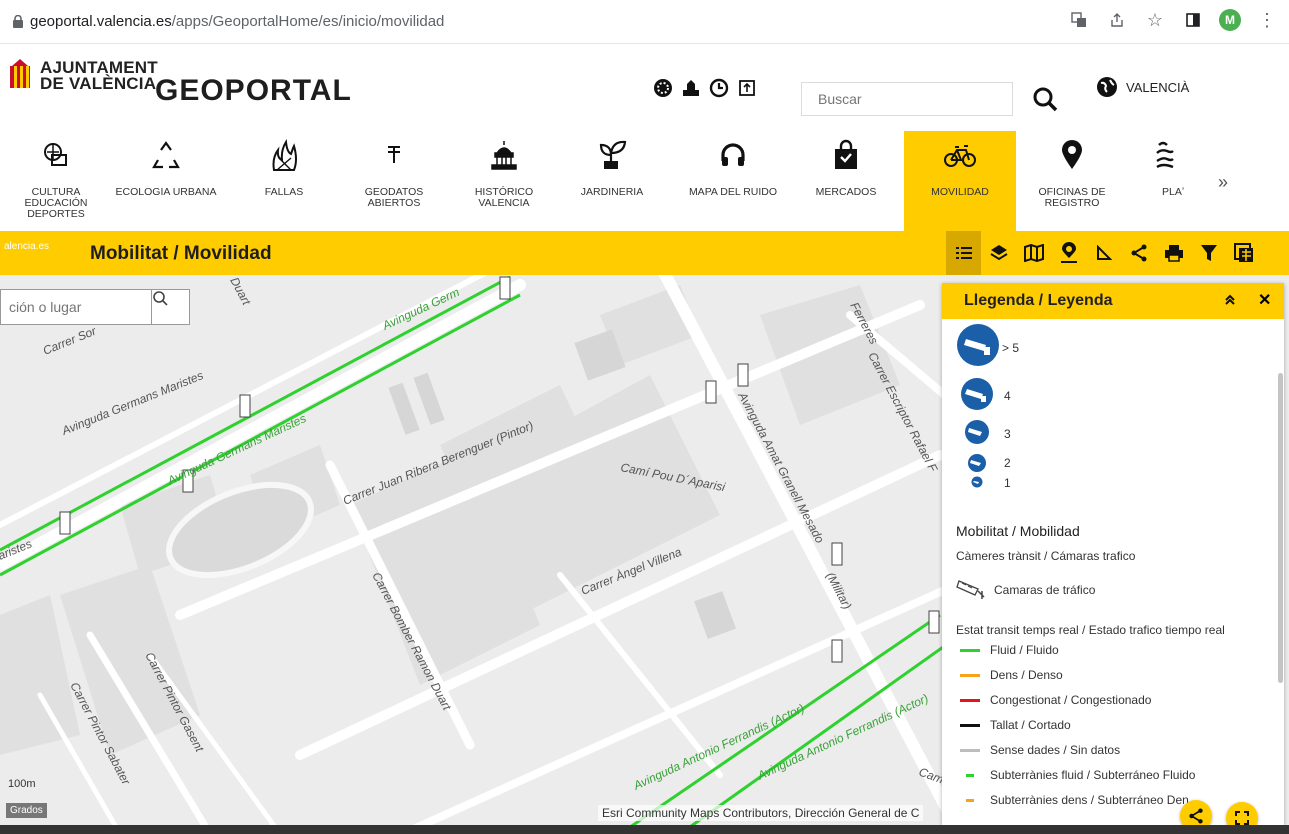  What do you see at coordinates (394, 154) in the screenshot?
I see `open-data-icon` at bounding box center [394, 154].